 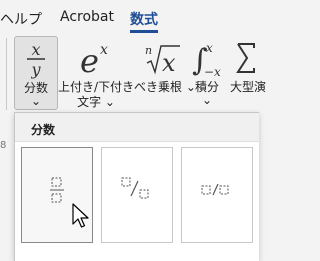 I want to click on ribbon-divider, so click(x=6, y=74).